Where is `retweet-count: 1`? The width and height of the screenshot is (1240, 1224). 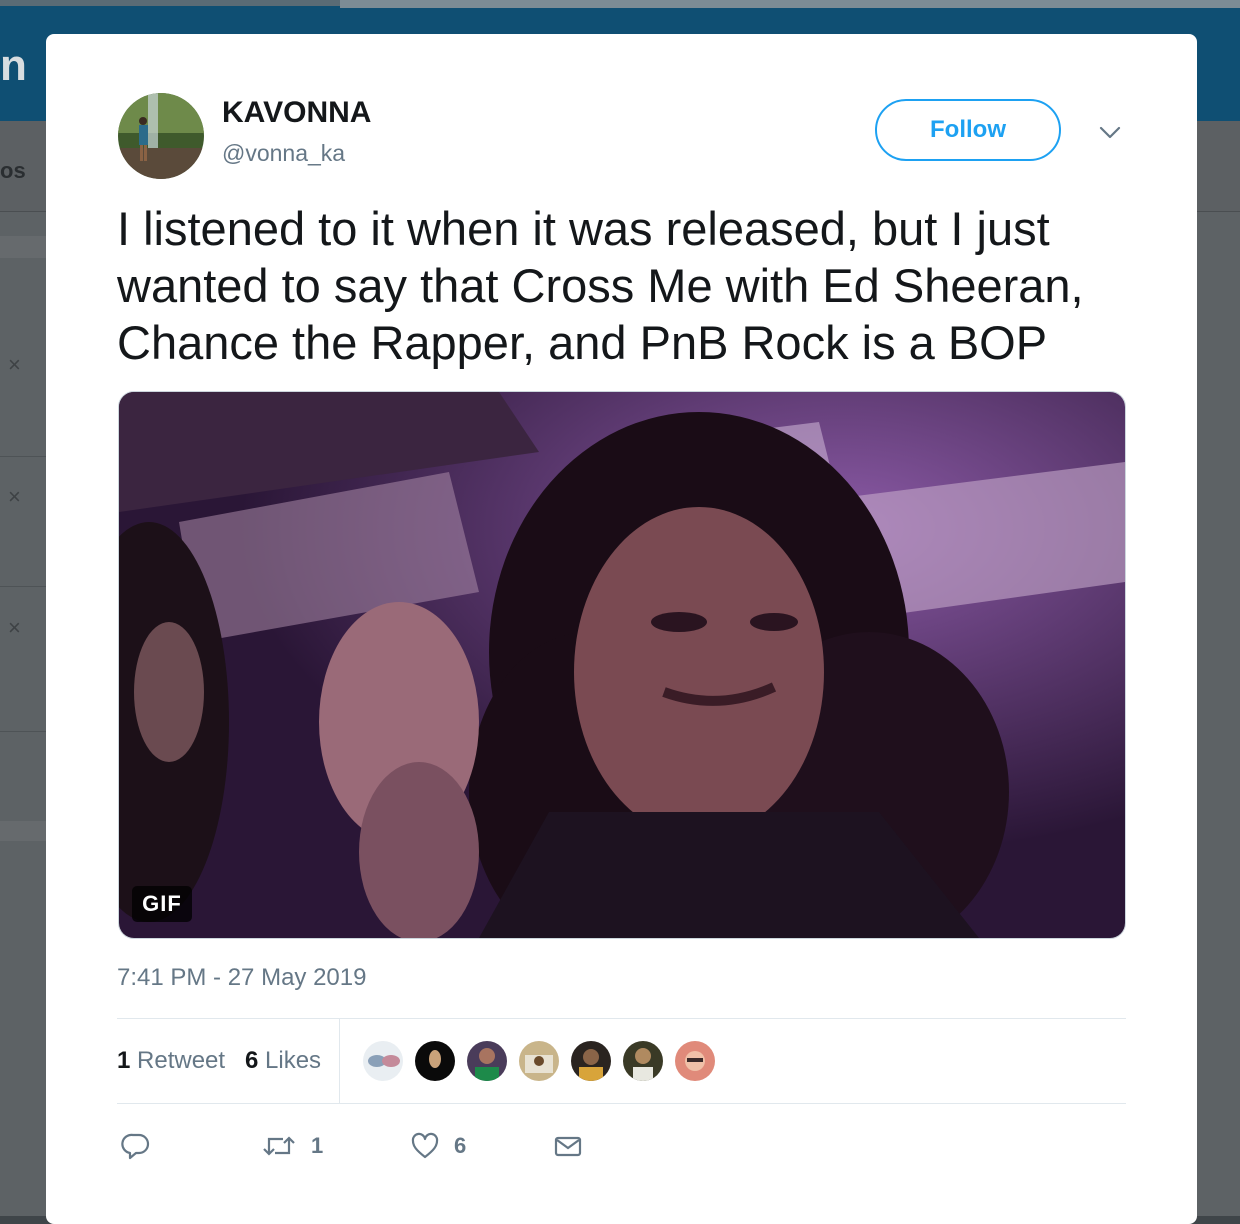
retweet-count: 1 is located at coordinates (317, 1145).